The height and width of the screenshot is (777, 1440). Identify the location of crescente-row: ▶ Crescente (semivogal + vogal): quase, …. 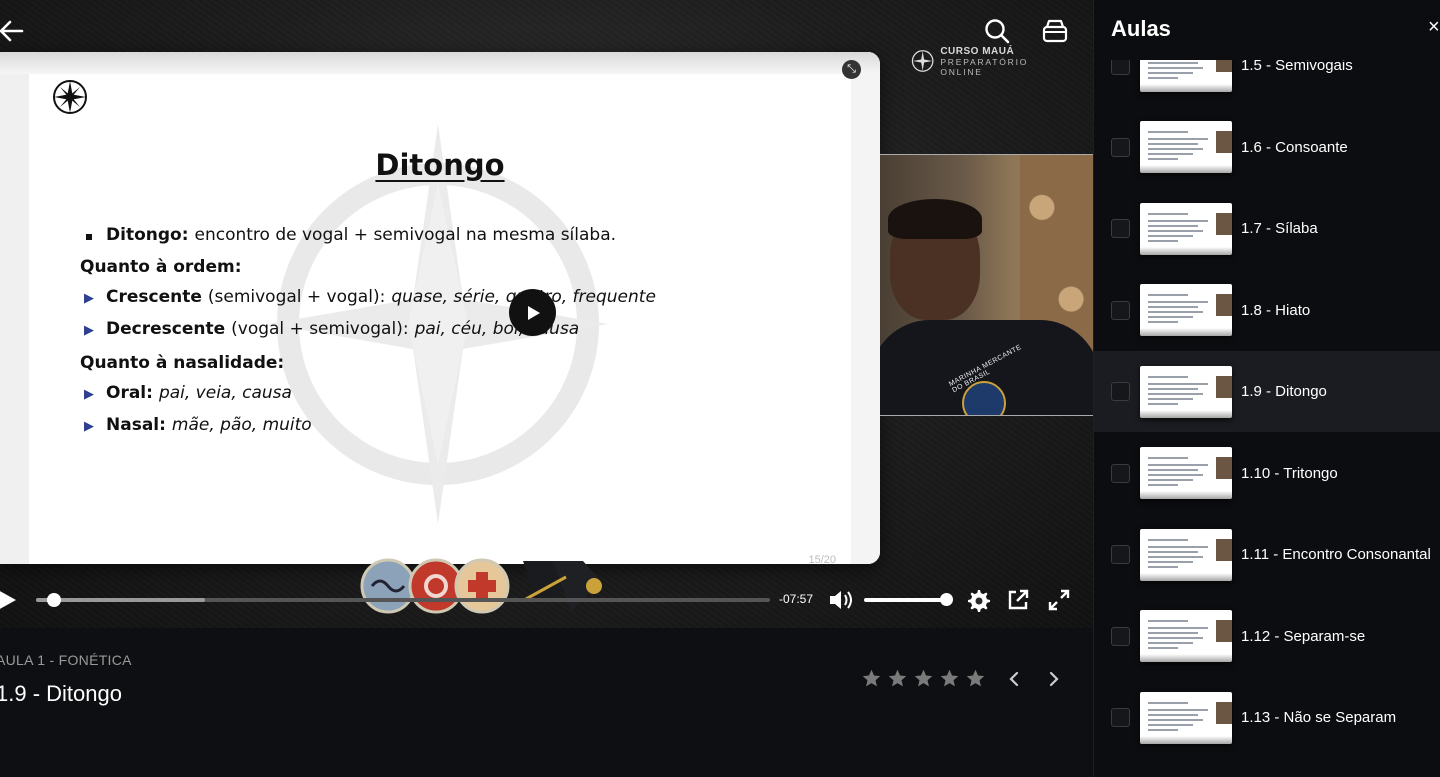
(368, 298).